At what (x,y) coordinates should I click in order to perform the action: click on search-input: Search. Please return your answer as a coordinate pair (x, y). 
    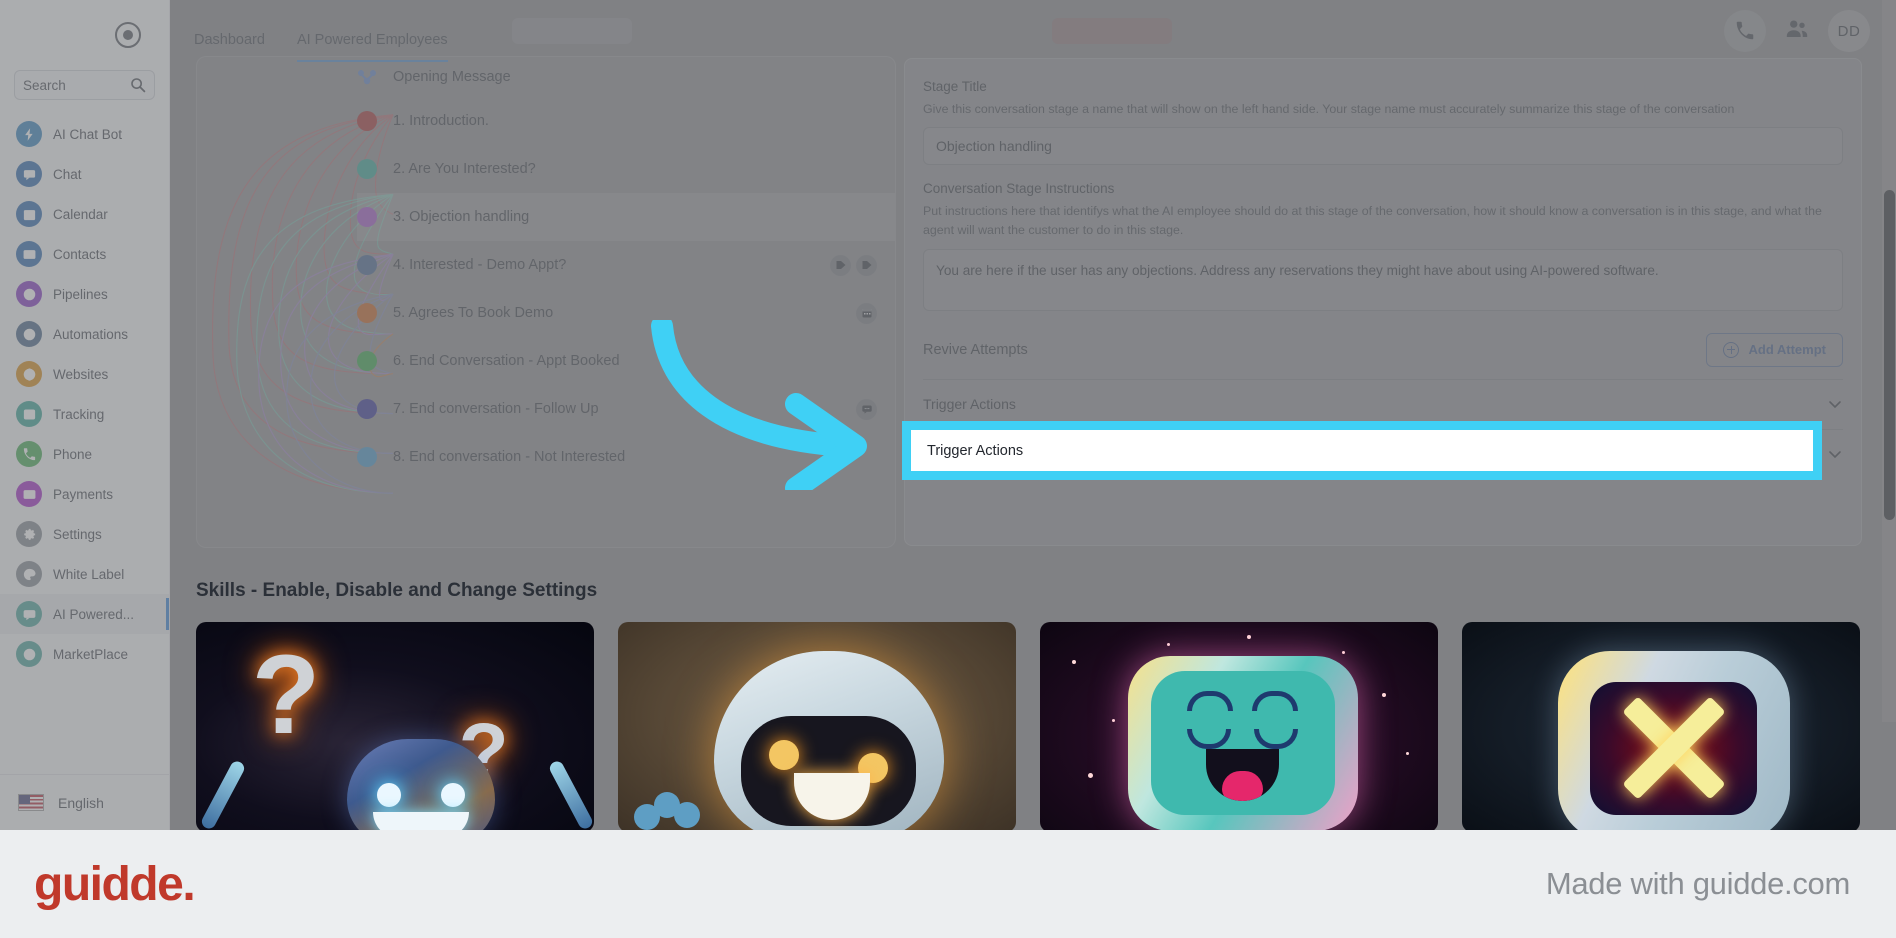
    Looking at the image, I should click on (84, 85).